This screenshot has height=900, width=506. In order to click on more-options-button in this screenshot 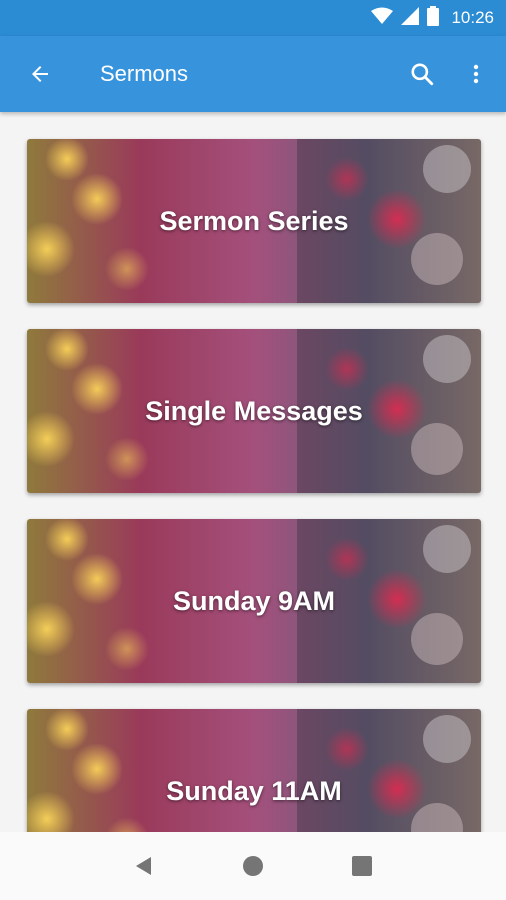, I will do `click(476, 74)`.